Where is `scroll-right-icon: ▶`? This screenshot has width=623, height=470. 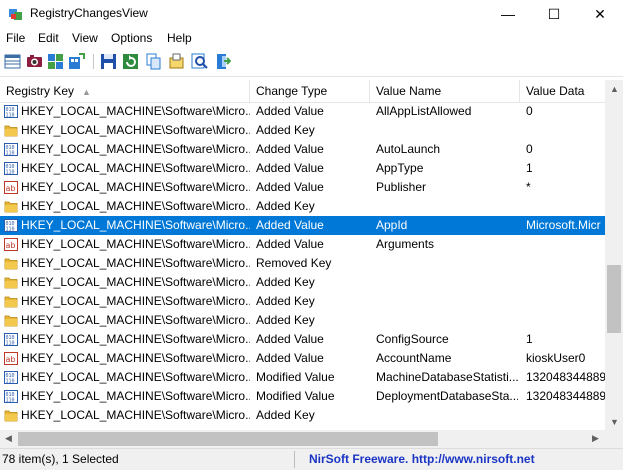 scroll-right-icon: ▶ is located at coordinates (595, 438).